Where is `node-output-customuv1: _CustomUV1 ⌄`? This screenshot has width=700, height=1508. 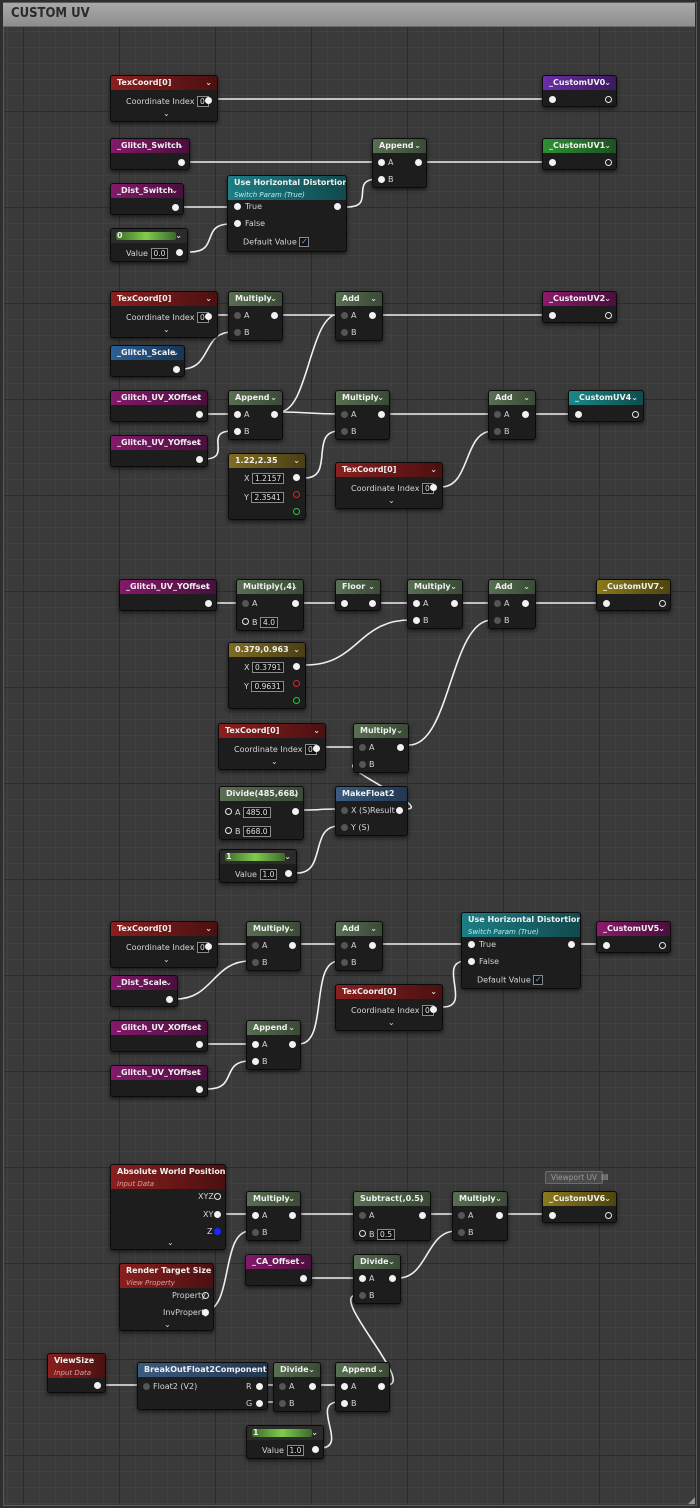 node-output-customuv1: _CustomUV1 ⌄ is located at coordinates (579, 154).